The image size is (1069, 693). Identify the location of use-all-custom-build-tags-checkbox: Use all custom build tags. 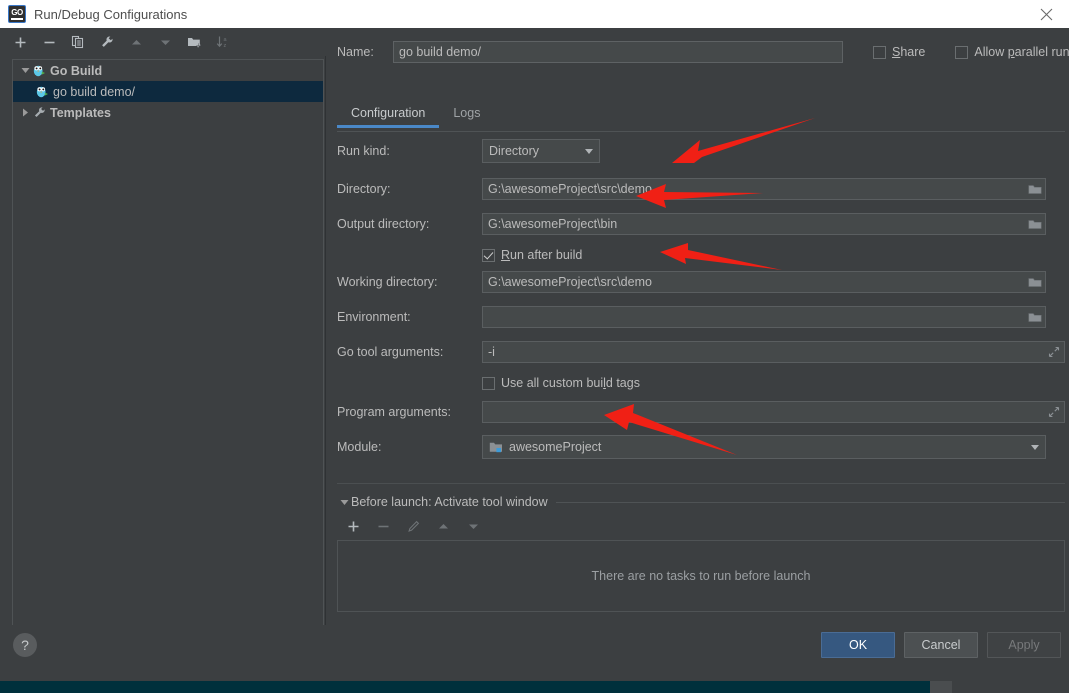
(561, 383).